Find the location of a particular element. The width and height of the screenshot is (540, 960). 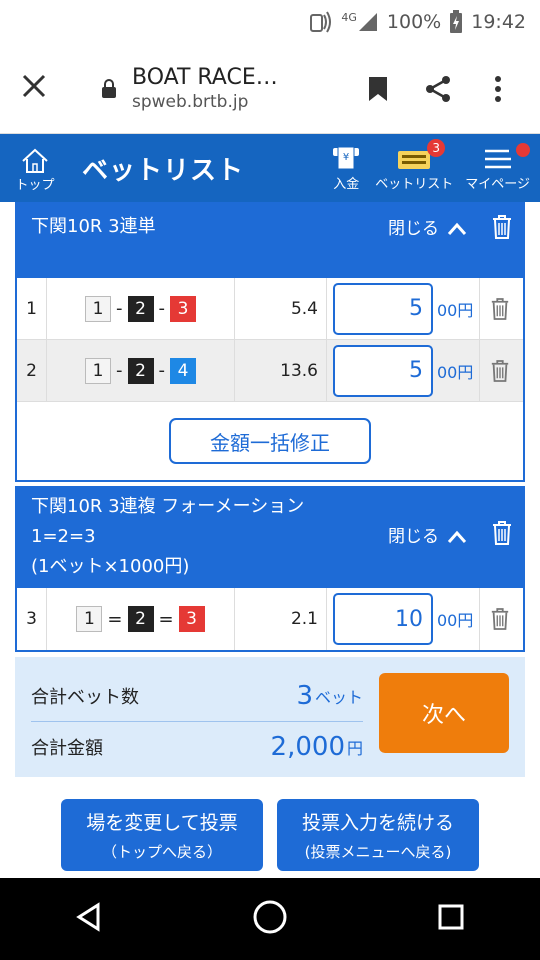

bet-group-header: 下関10R 3連単 閉じる is located at coordinates (270, 240).